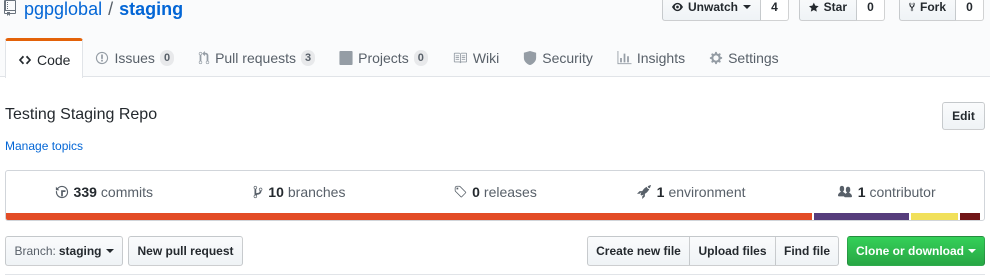 The width and height of the screenshot is (990, 277). I want to click on branches-count: 10, so click(276, 192).